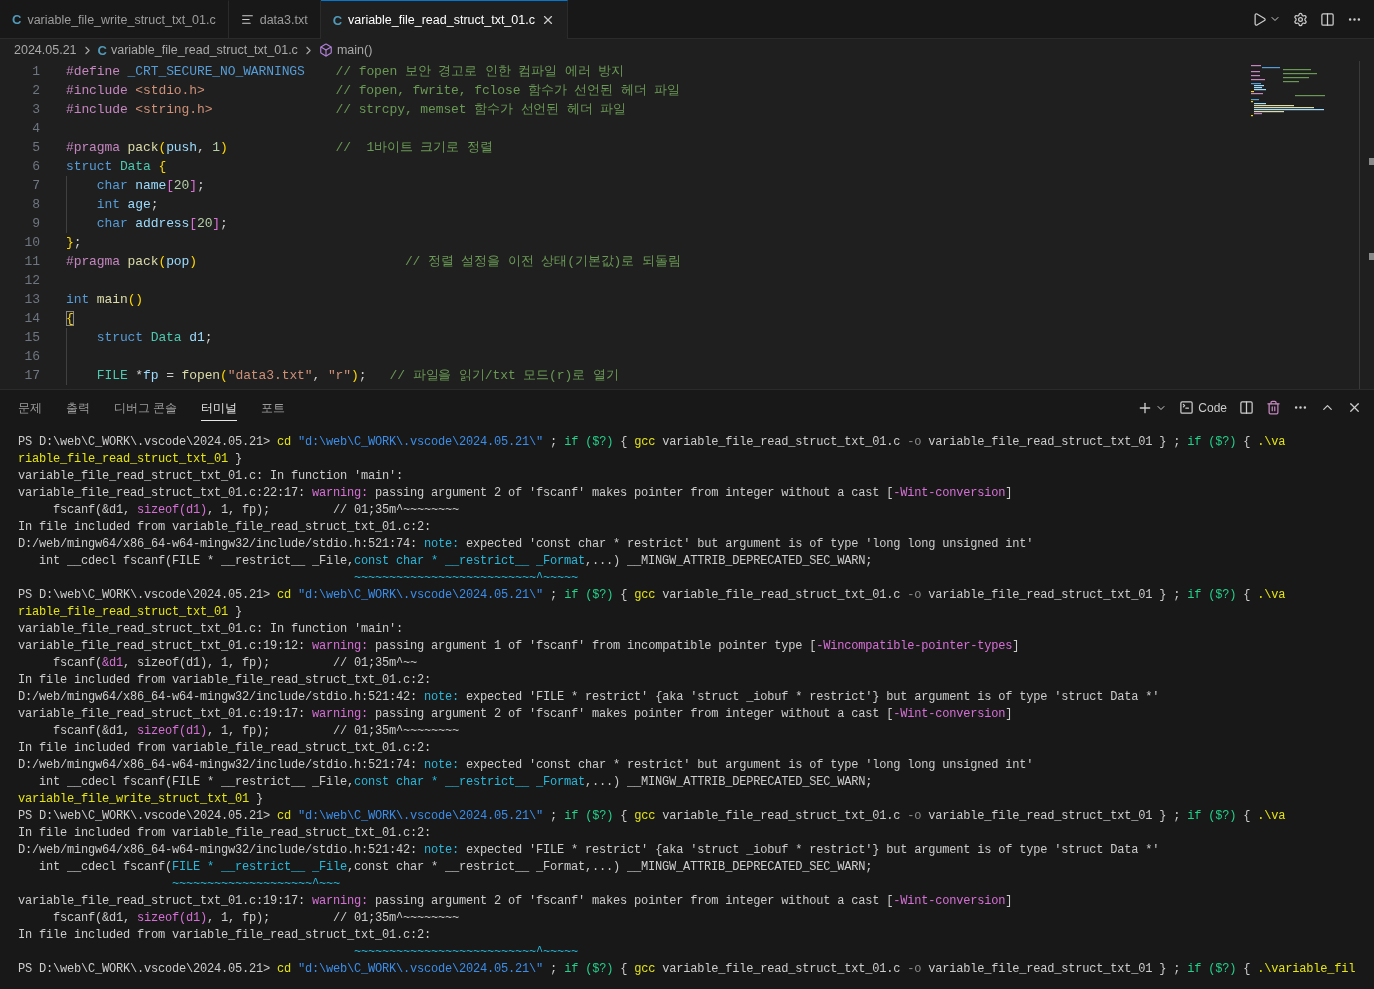 The height and width of the screenshot is (989, 1374). Describe the element at coordinates (519, 646) in the screenshot. I see `terminal-line: variable_file_read_struct_txt_01.c:19:12: warning: passing argument 1 of 'fscanf' from incompatible pointer type [-Wincompatible-pointer-types]` at that location.